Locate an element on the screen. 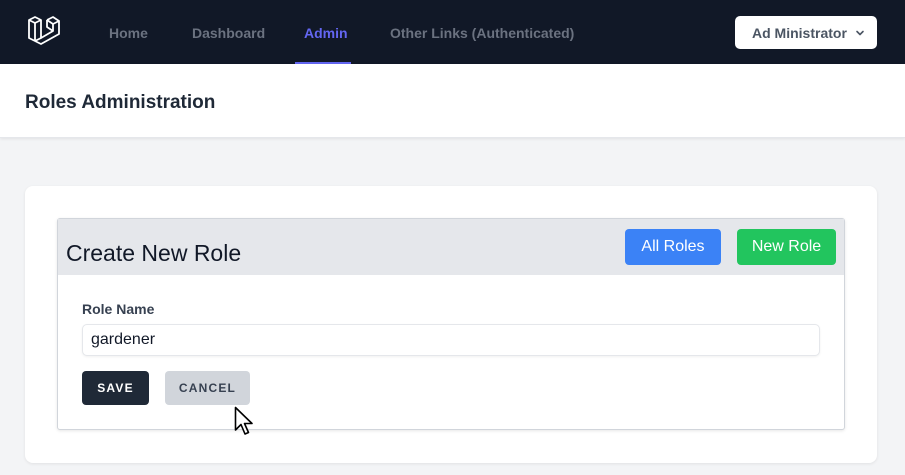  nav-link-home: Home is located at coordinates (128, 32).